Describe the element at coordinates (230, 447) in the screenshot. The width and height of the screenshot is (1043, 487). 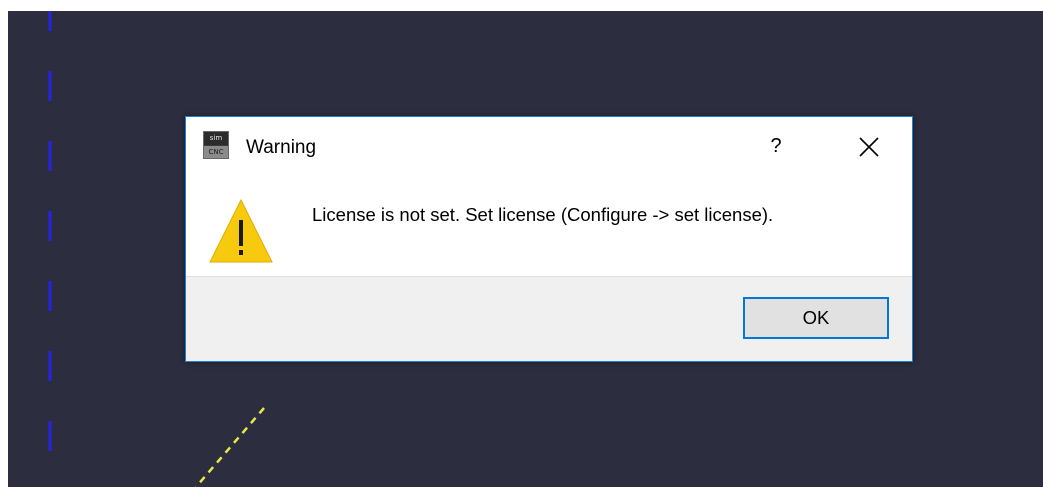
I see `toolpath-line` at that location.